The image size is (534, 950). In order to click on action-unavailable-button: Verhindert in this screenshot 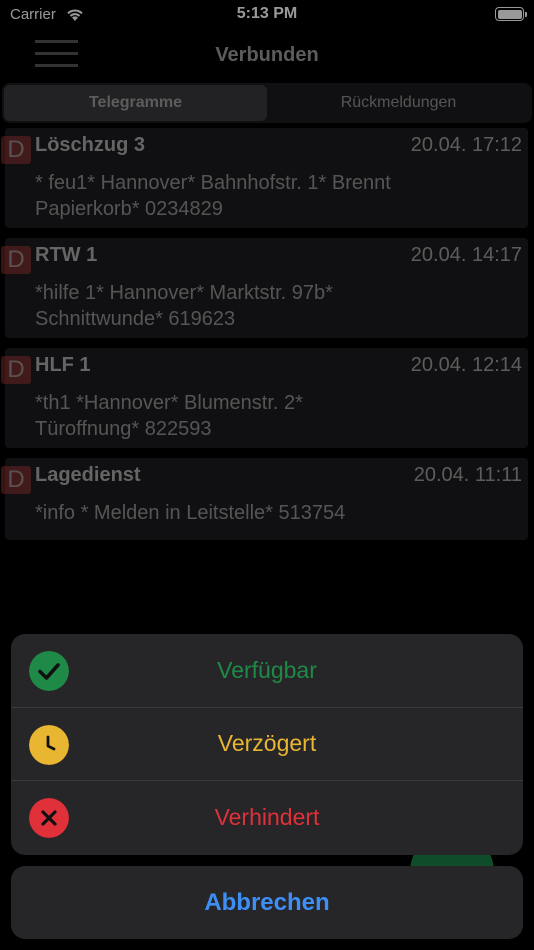, I will do `click(267, 818)`.